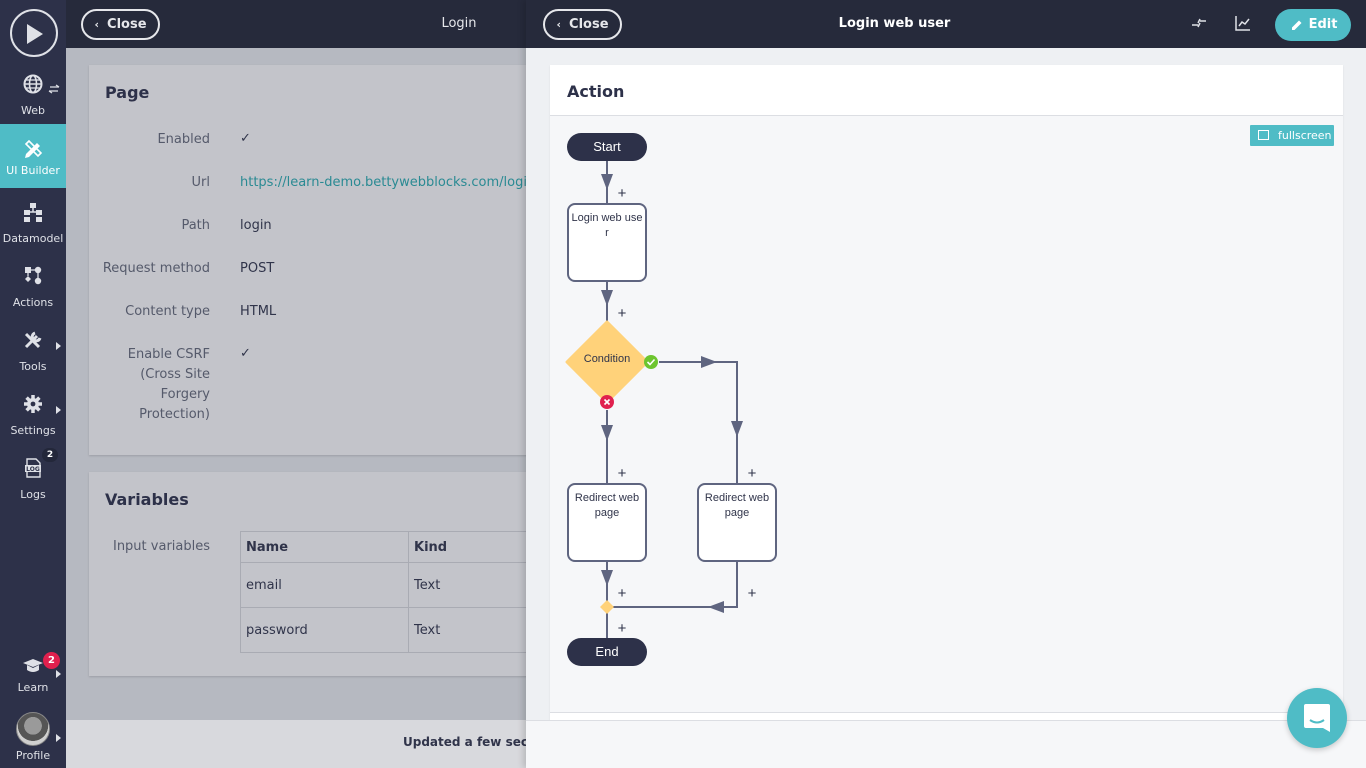 This screenshot has height=768, width=1366. I want to click on variable-name: email, so click(324, 585).